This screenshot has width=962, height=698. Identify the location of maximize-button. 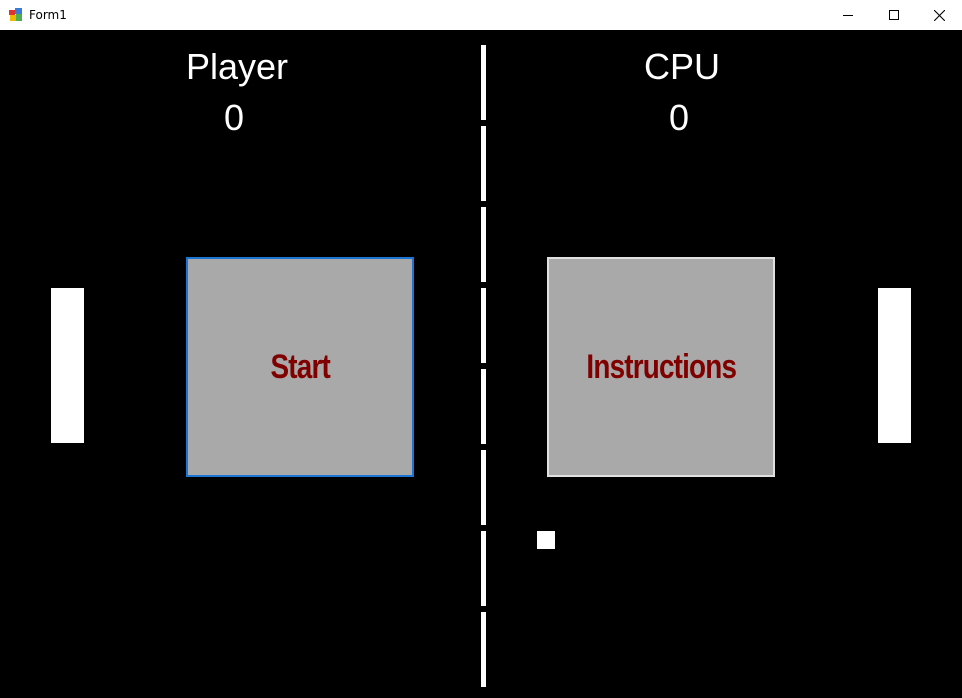
(894, 15).